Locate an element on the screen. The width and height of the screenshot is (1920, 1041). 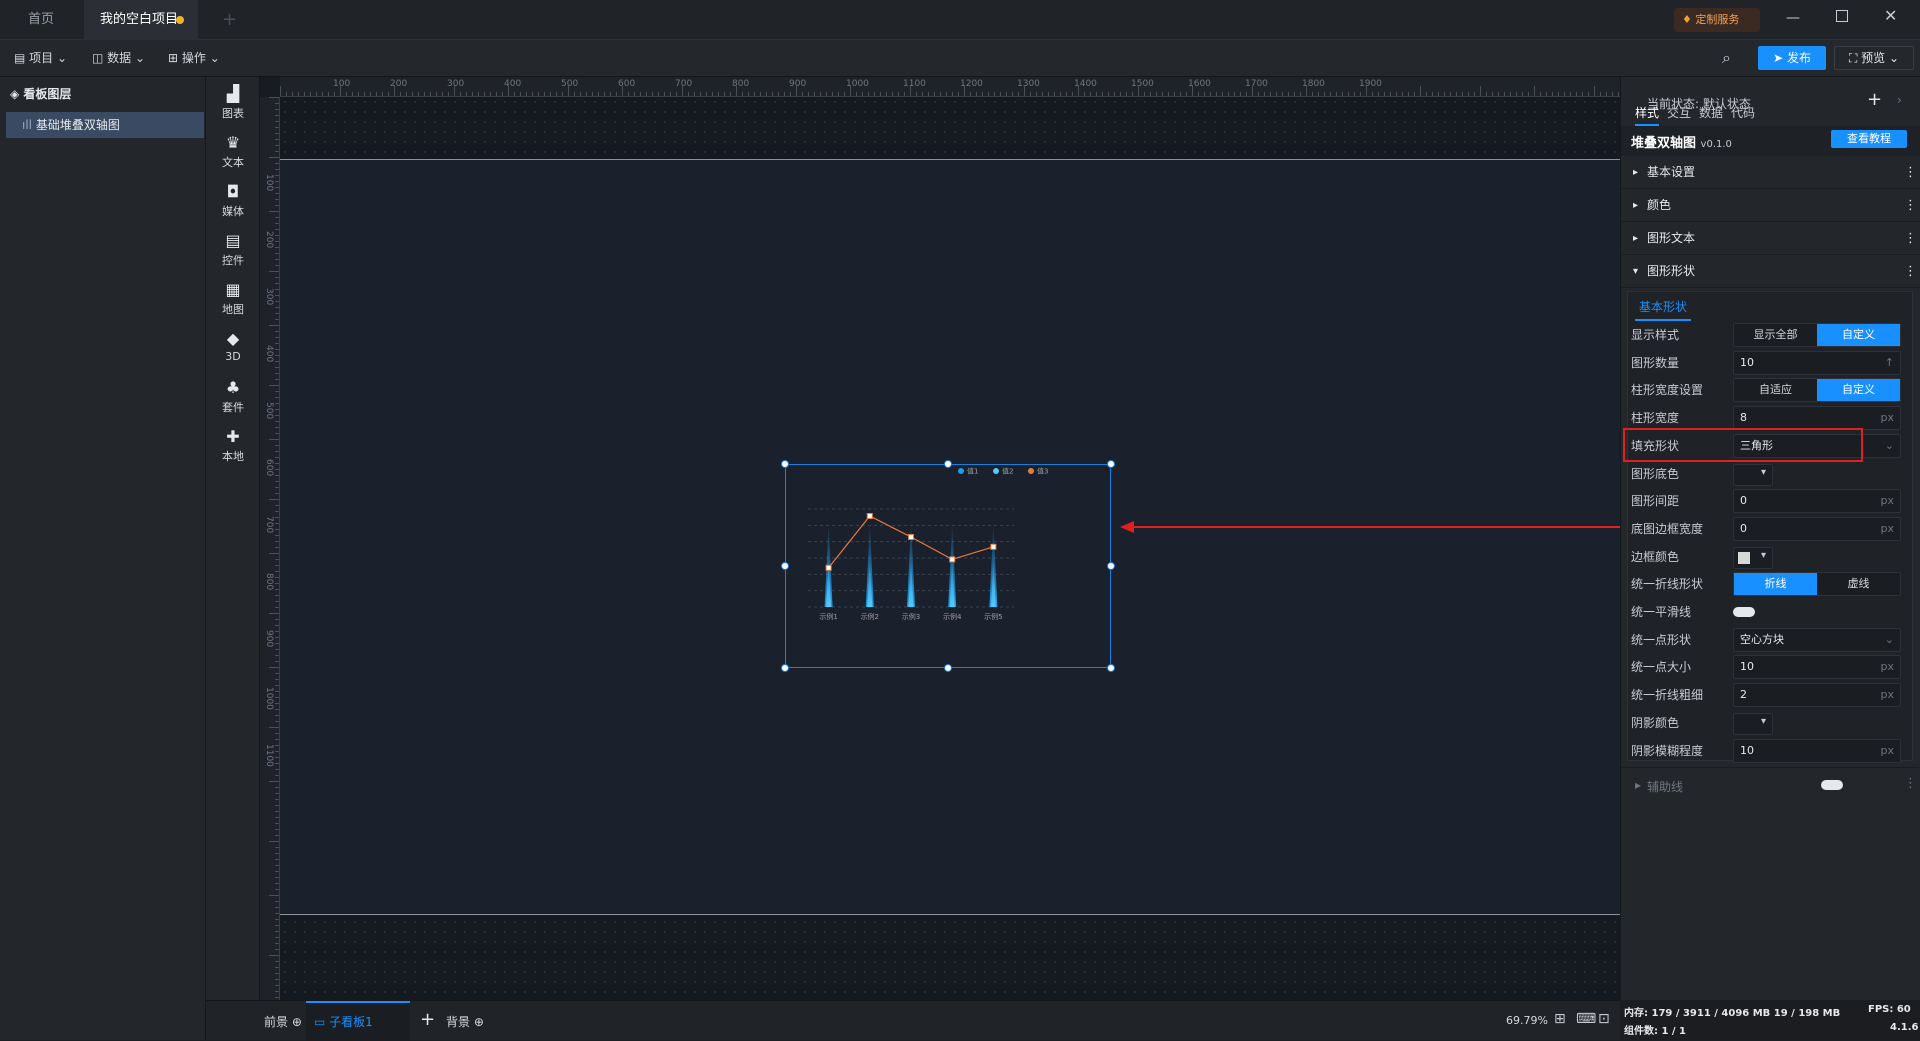
segmented-control: 折线 虚线 is located at coordinates (1817, 584).